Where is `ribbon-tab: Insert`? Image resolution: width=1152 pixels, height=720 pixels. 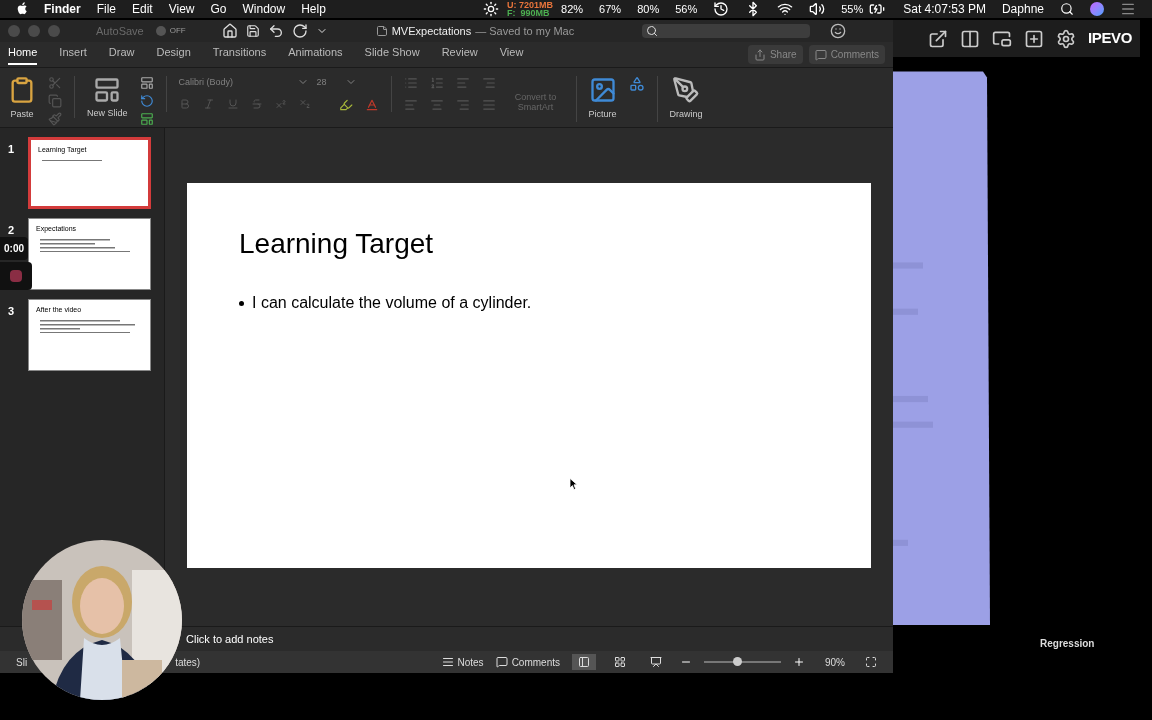 ribbon-tab: Insert is located at coordinates (73, 54).